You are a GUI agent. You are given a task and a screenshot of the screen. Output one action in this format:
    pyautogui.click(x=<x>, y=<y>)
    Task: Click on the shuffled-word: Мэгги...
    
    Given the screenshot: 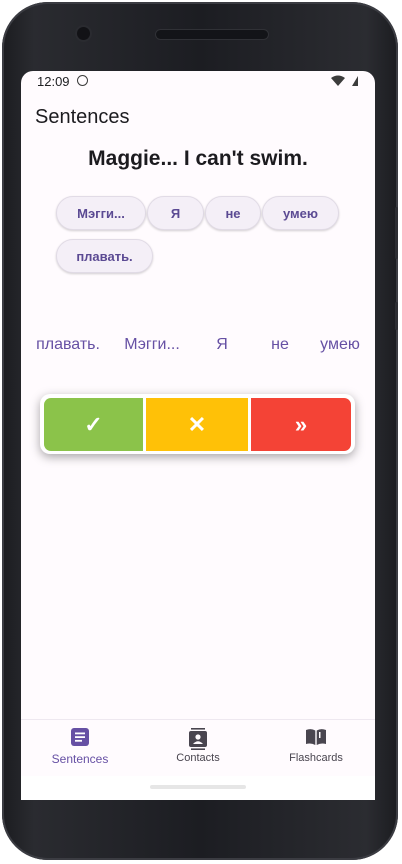 What is the action you would take?
    pyautogui.click(x=152, y=345)
    